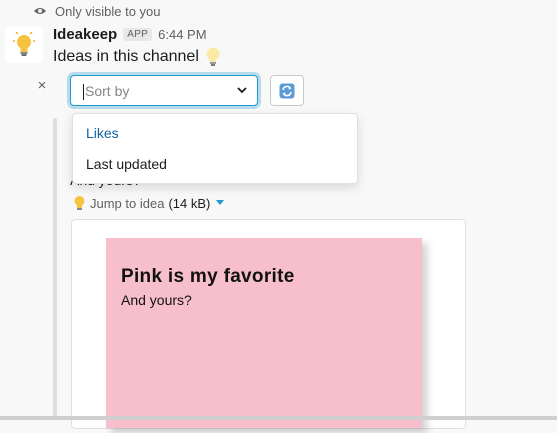 The height and width of the screenshot is (433, 557). I want to click on message-text: Ideas in this channel, so click(137, 57).